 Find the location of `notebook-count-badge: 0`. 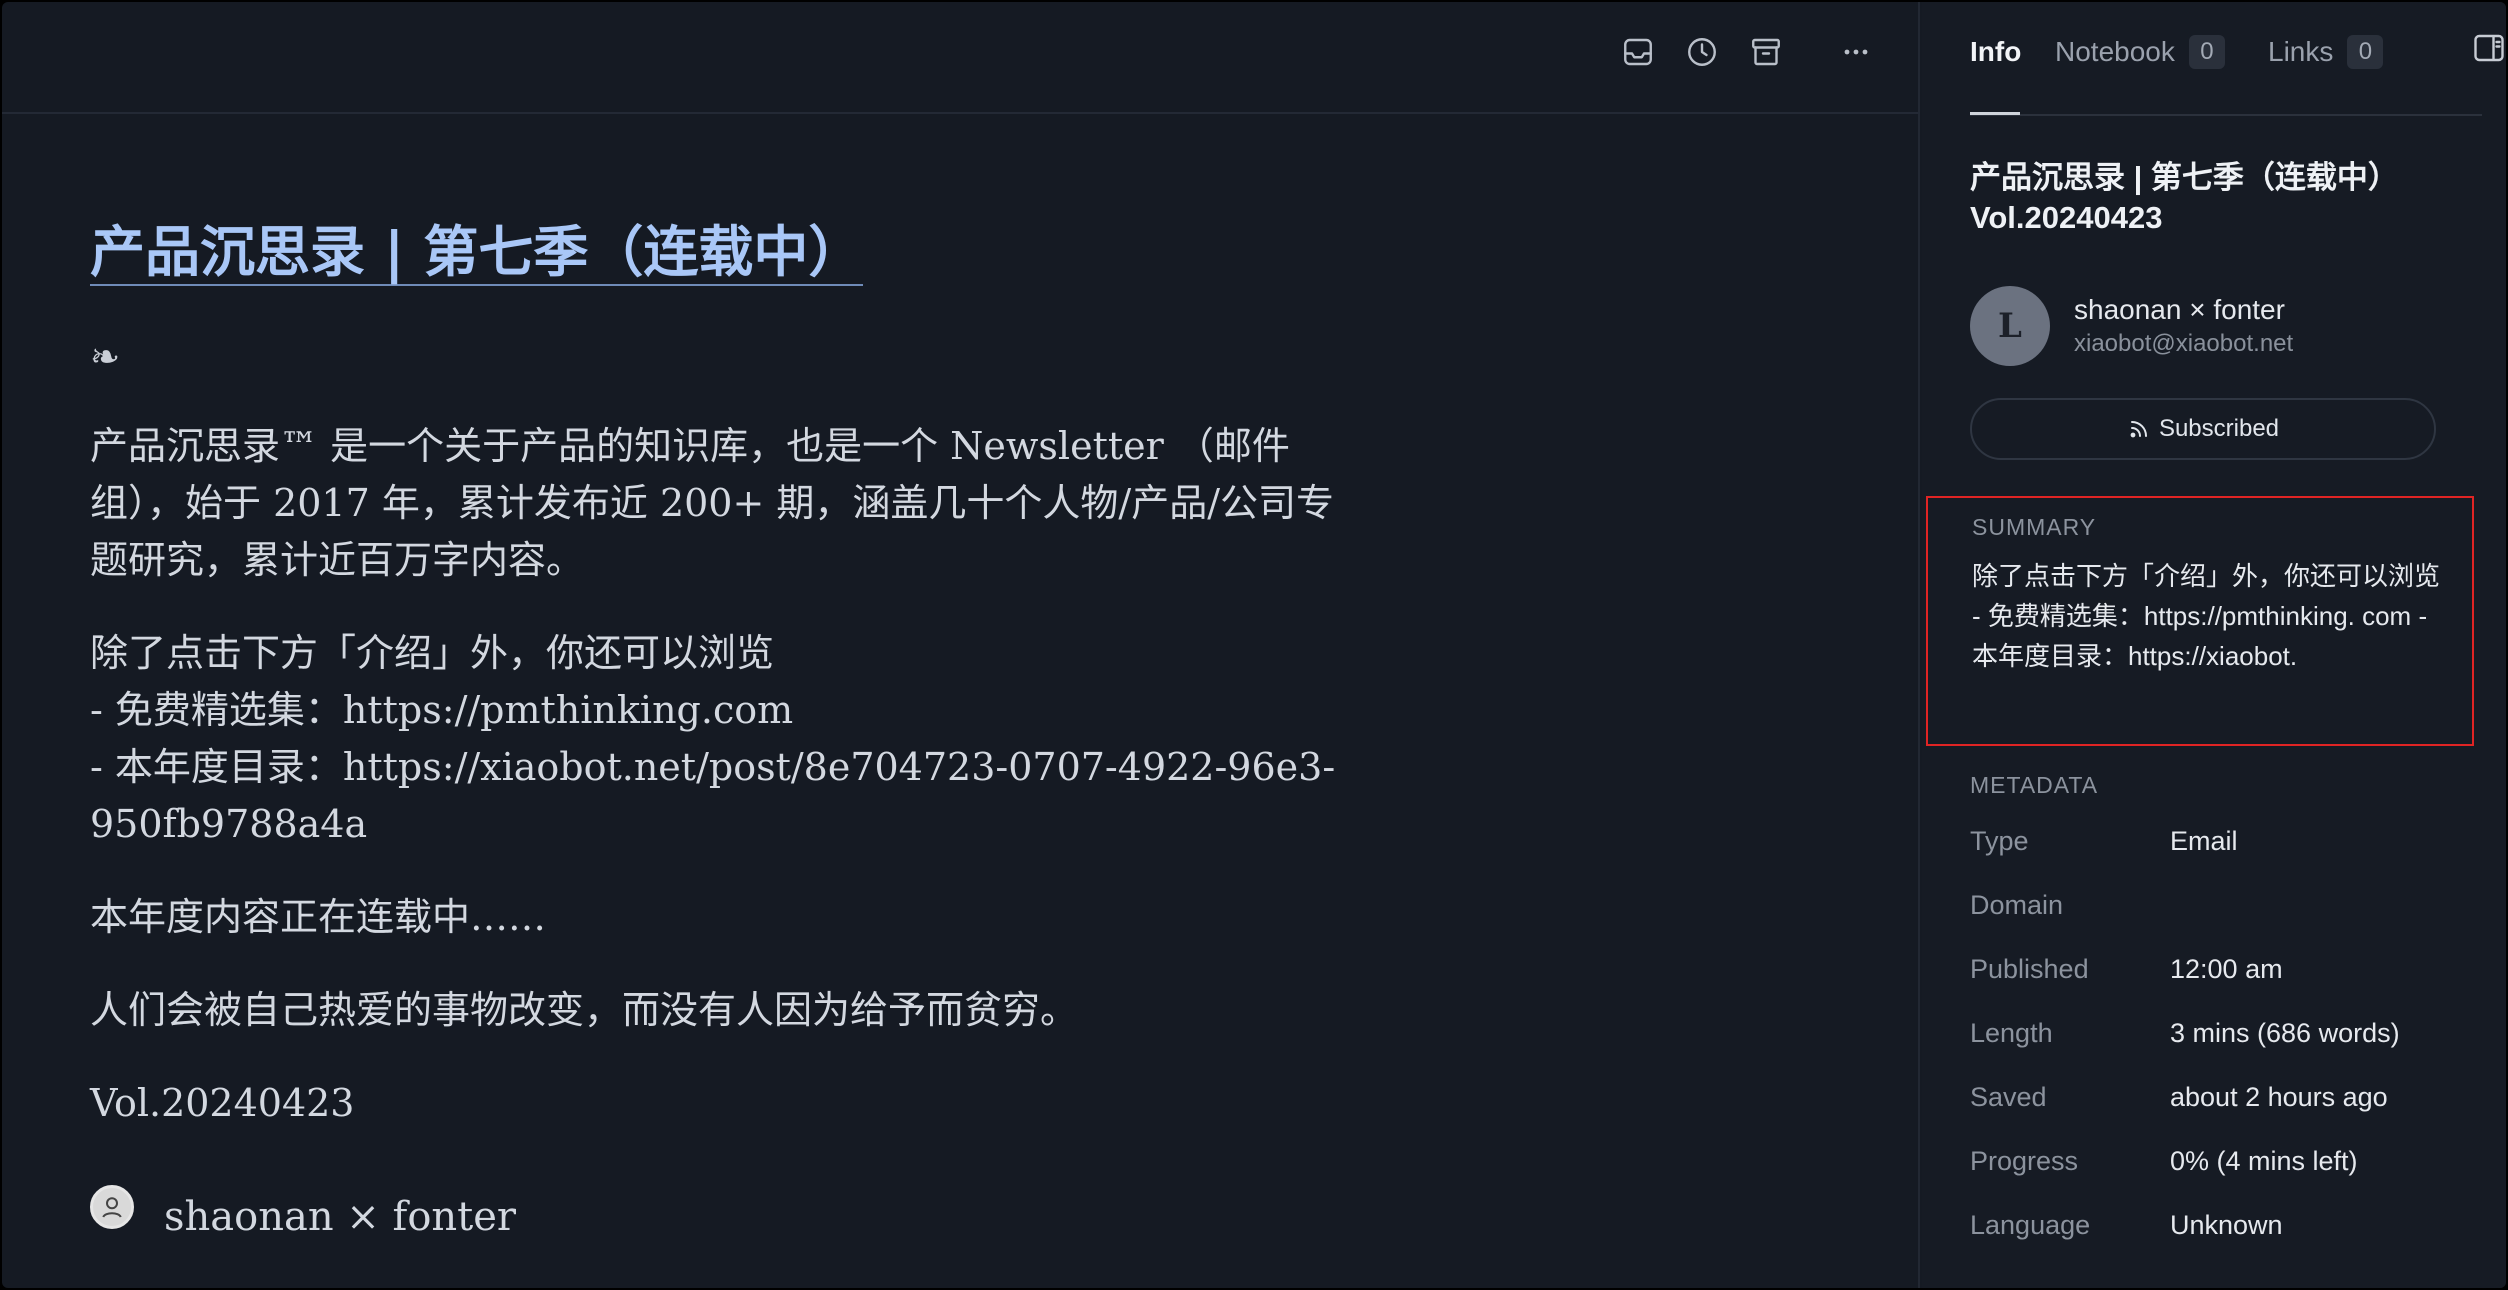

notebook-count-badge: 0 is located at coordinates (2206, 52).